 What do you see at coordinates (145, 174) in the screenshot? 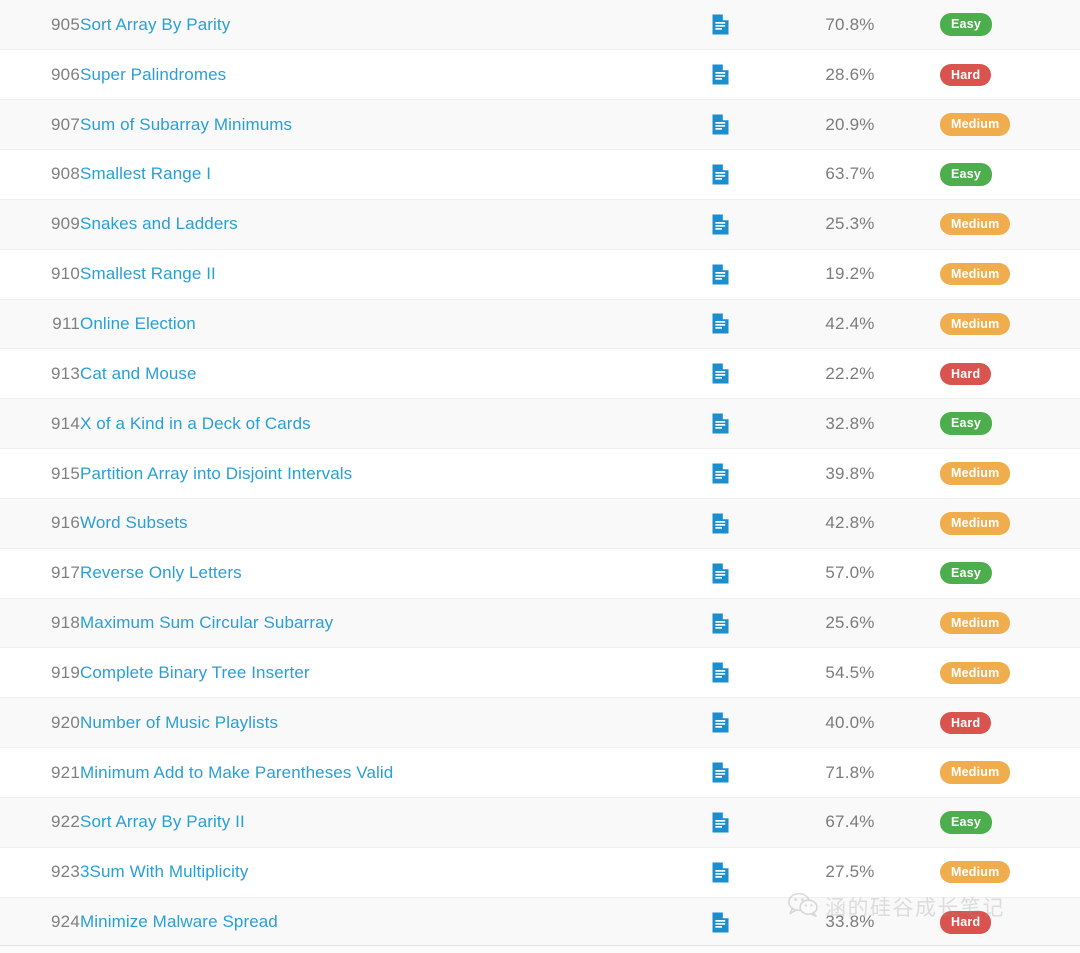
I see `problem-title-link: Smallest Range I` at bounding box center [145, 174].